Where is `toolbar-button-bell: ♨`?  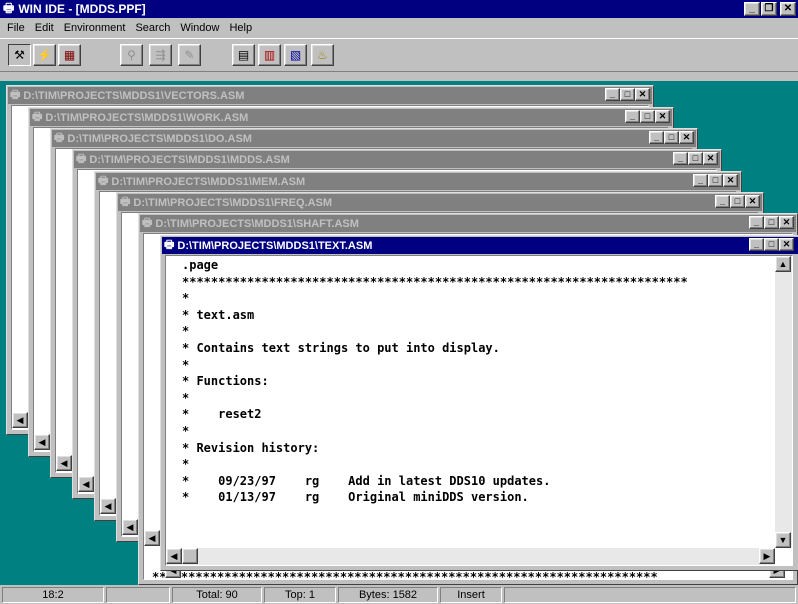 toolbar-button-bell: ♨ is located at coordinates (322, 55).